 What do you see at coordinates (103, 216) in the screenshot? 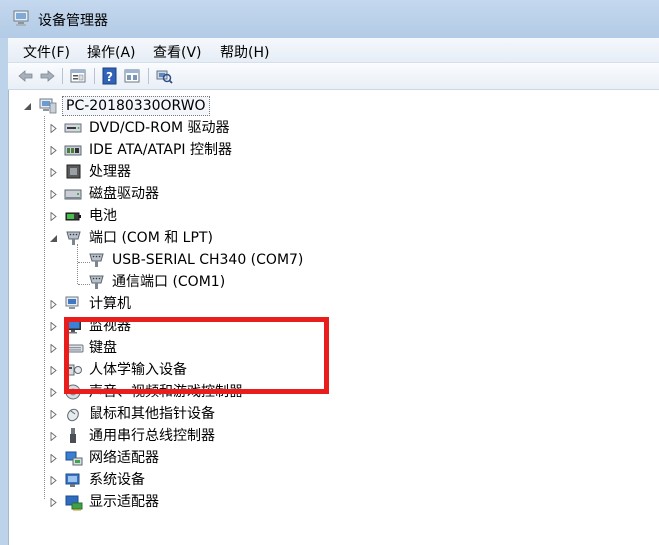
I see `tree-item-label: 电池` at bounding box center [103, 216].